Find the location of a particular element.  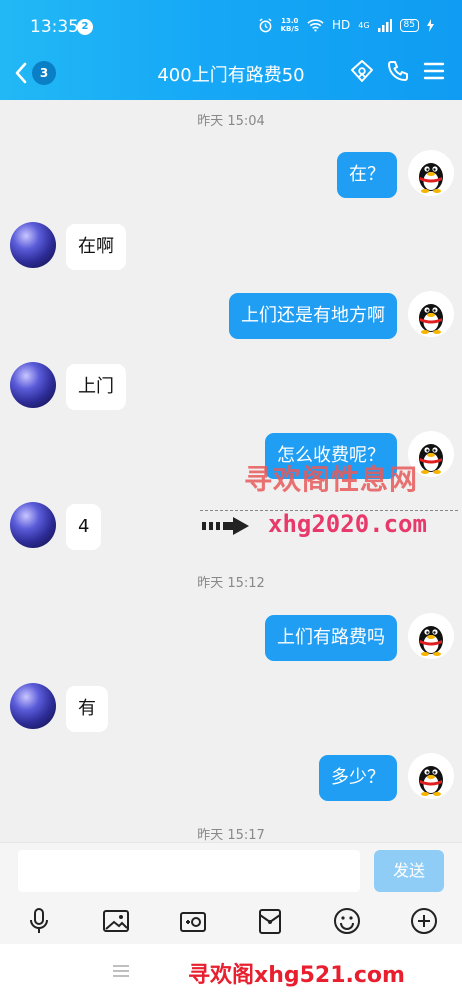

camera-icon is located at coordinates (193, 921).